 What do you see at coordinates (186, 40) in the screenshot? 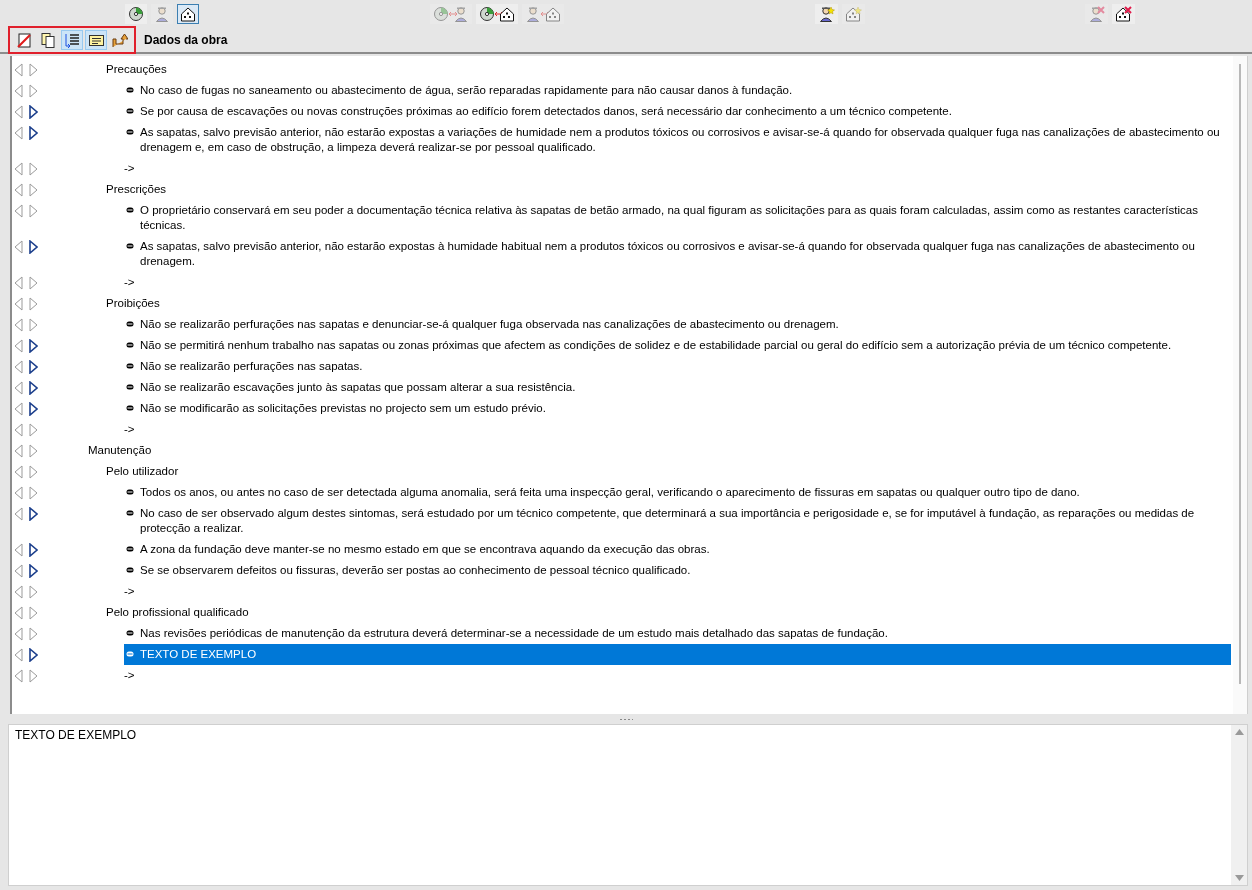
I see `panel-title: Dados da obra` at bounding box center [186, 40].